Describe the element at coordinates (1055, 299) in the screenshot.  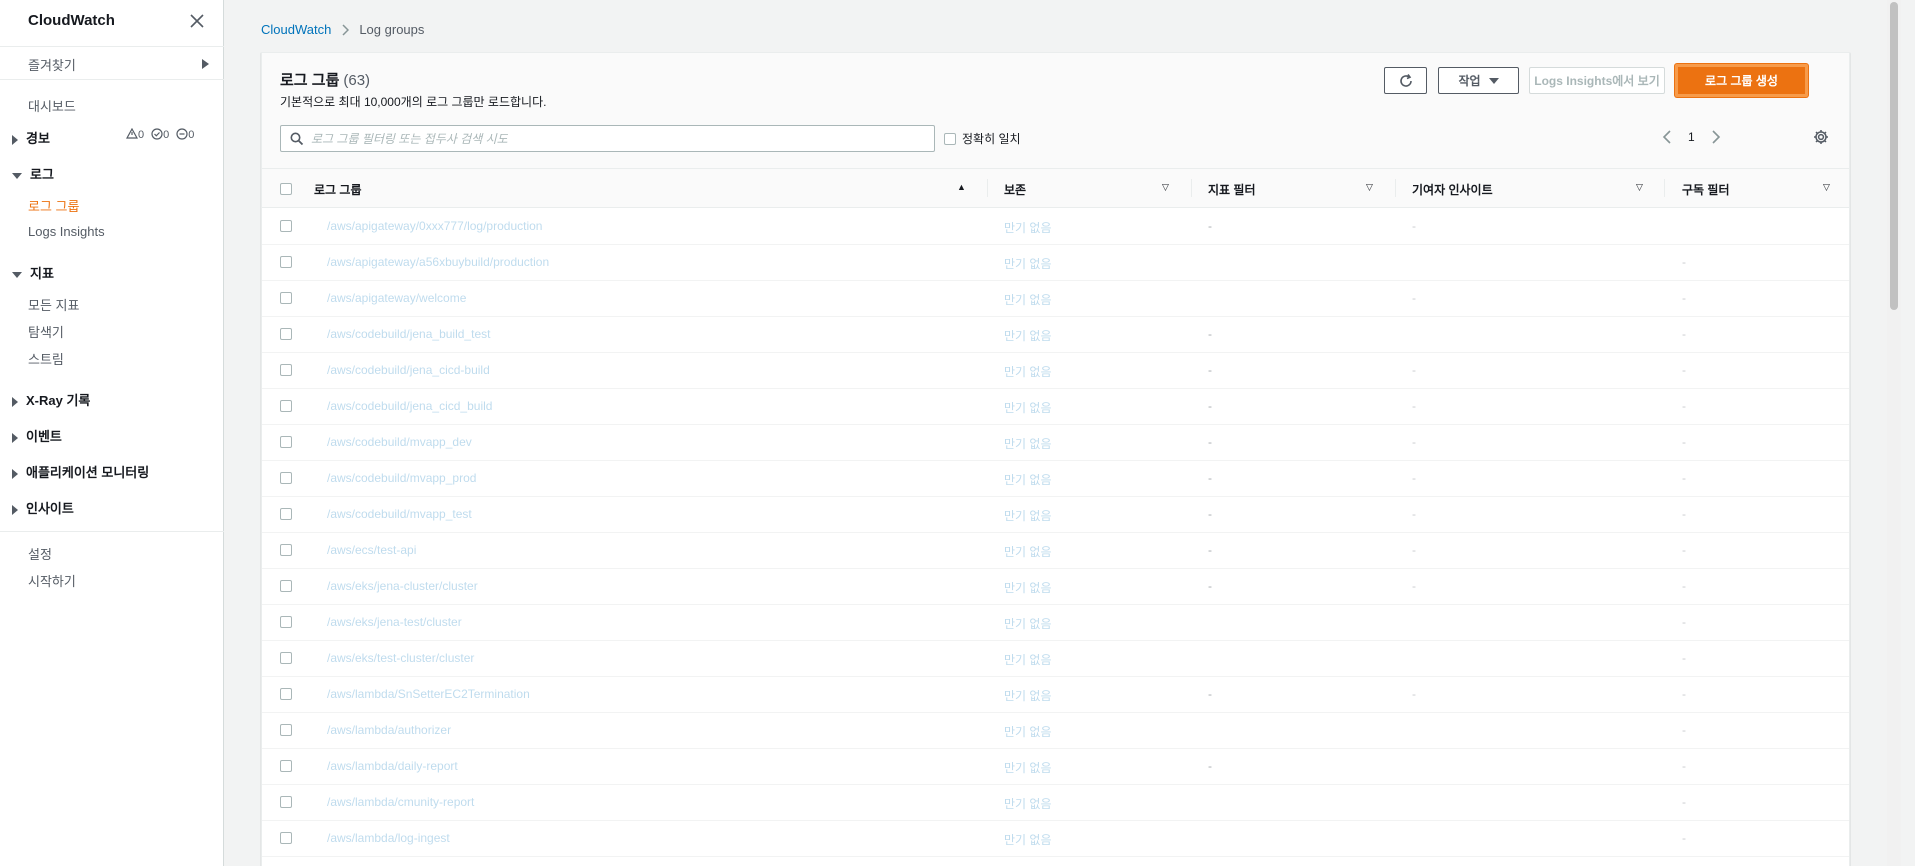
I see `table-row: /aws/apigateway/welcome 만기 없음 - -` at that location.